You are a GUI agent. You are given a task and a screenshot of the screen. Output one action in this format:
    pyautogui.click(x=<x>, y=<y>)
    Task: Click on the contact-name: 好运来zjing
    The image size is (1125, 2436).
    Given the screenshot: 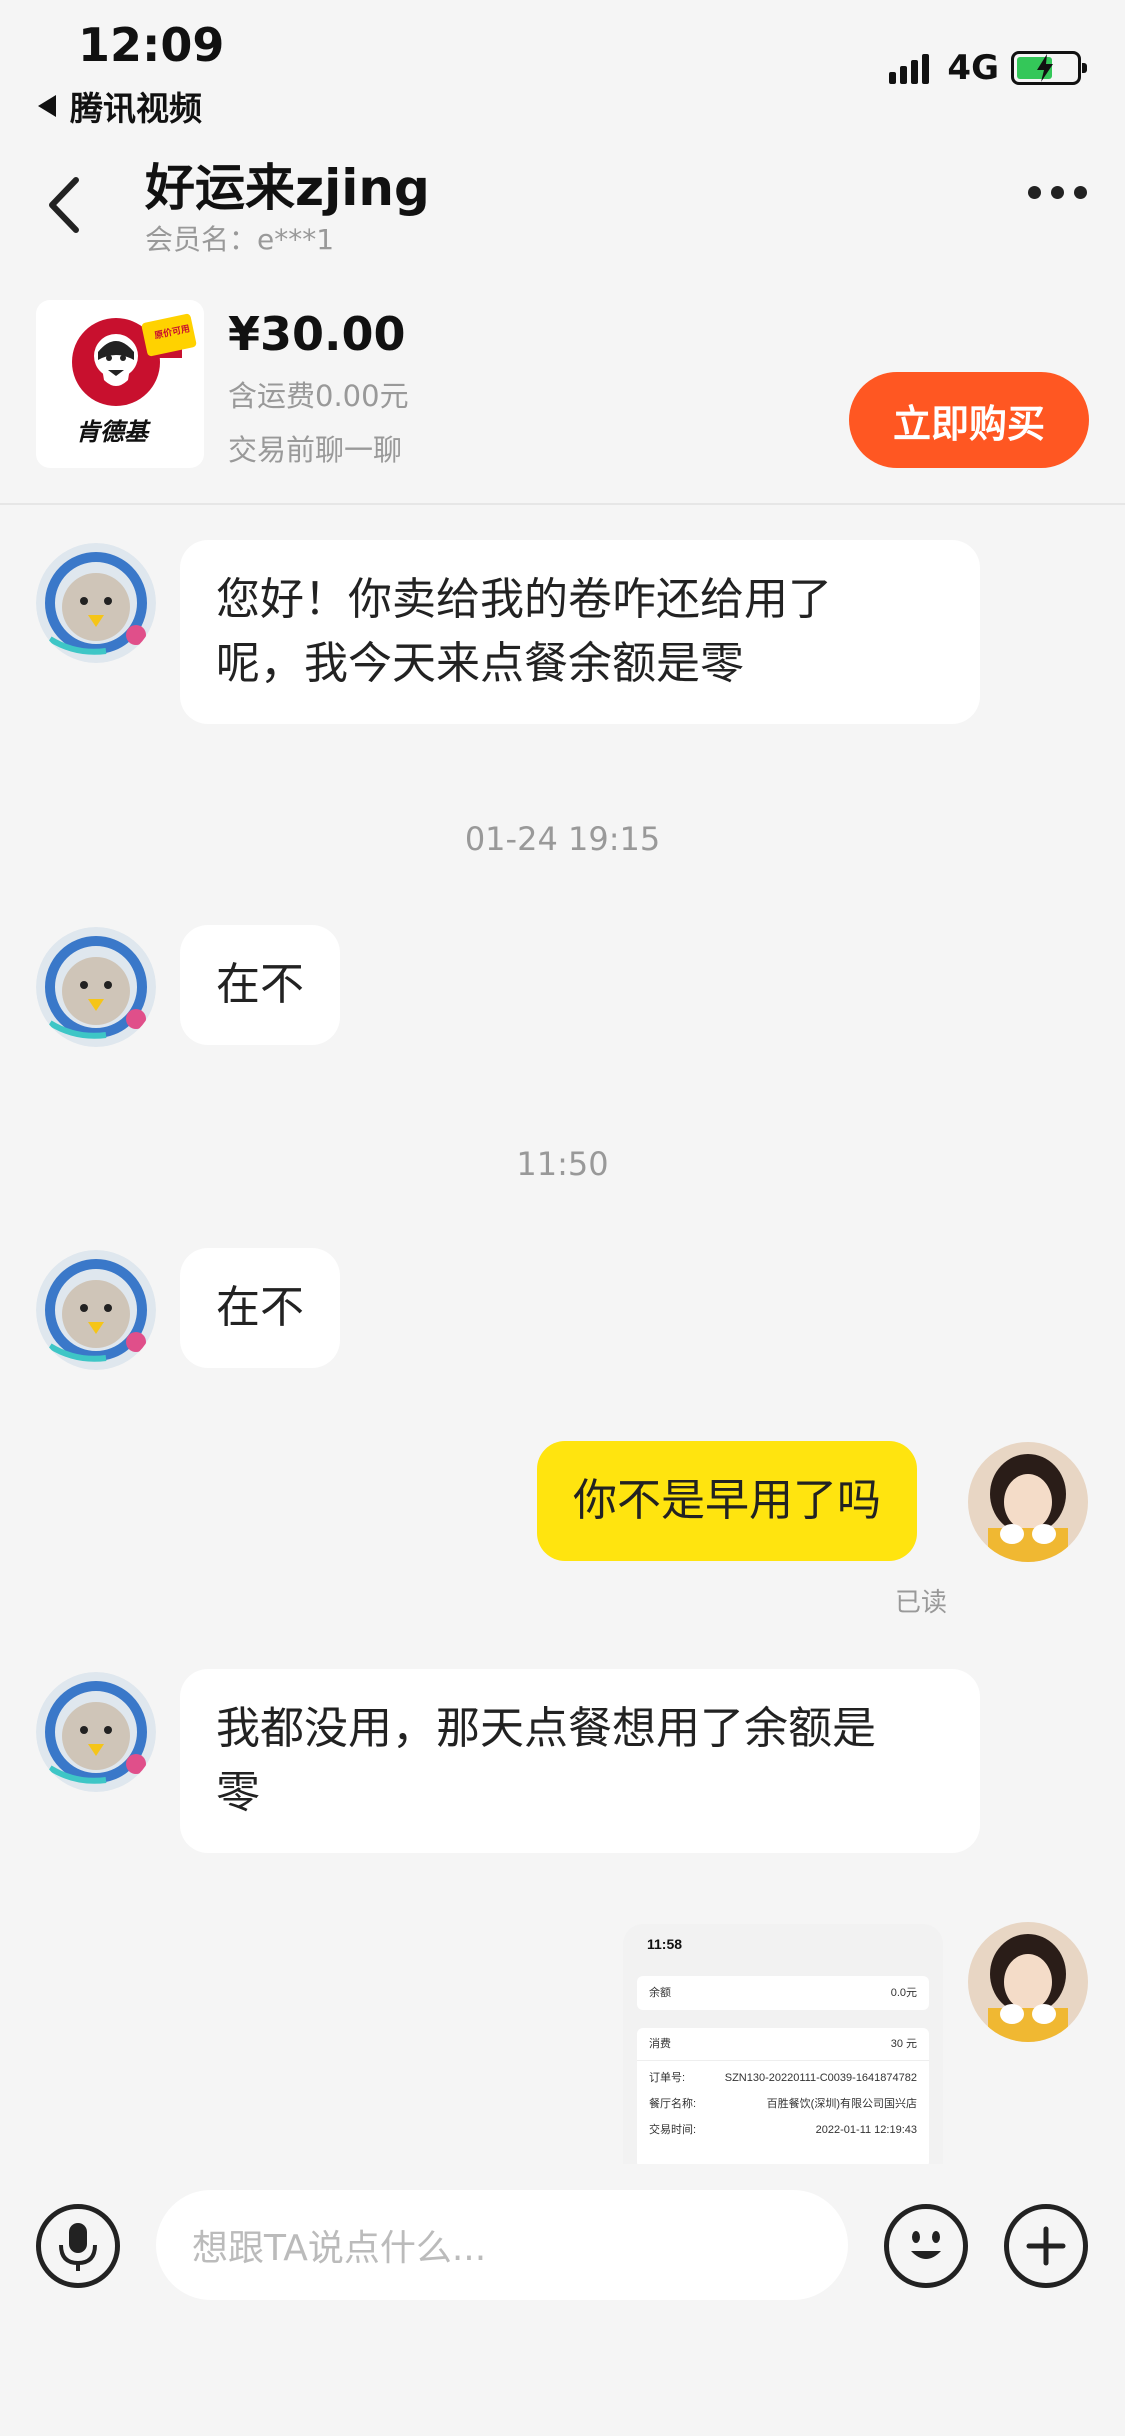 What is the action you would take?
    pyautogui.click(x=287, y=188)
    